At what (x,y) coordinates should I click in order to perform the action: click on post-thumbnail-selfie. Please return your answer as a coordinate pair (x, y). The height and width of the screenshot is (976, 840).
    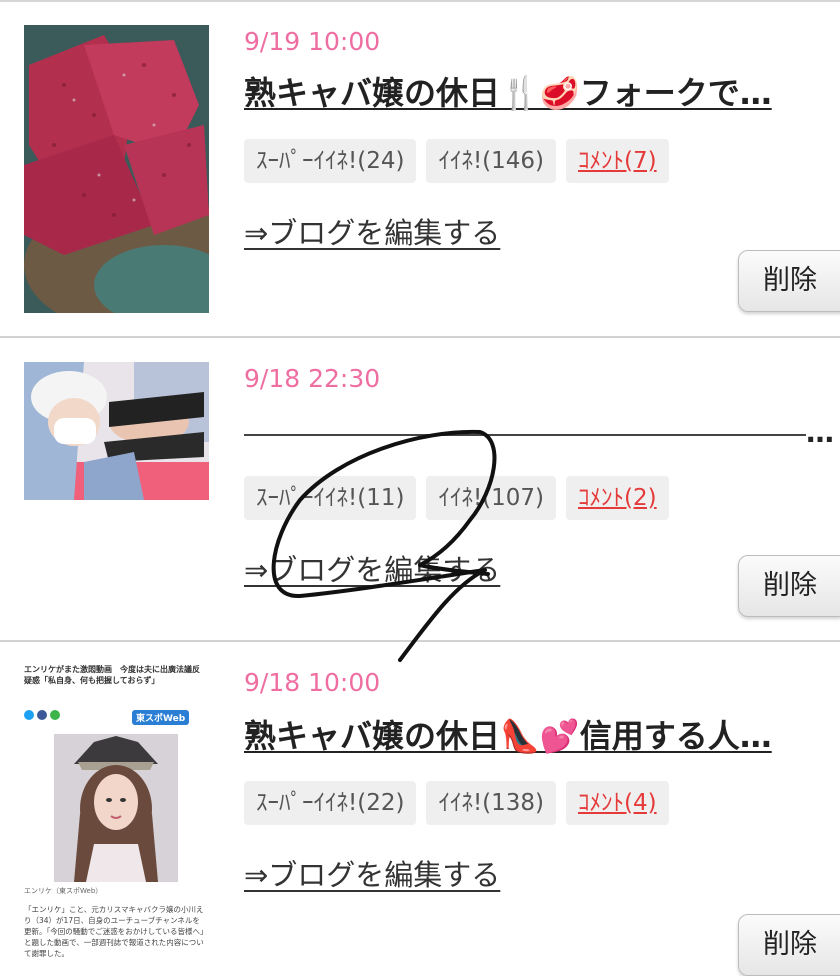
    Looking at the image, I should click on (116, 431).